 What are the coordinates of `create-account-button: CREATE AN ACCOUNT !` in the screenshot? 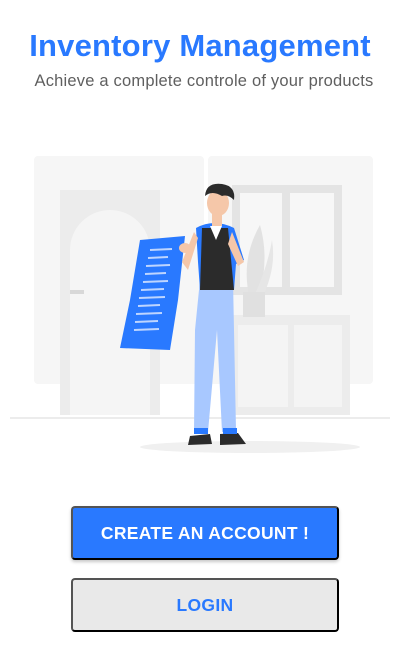 It's located at (205, 533).